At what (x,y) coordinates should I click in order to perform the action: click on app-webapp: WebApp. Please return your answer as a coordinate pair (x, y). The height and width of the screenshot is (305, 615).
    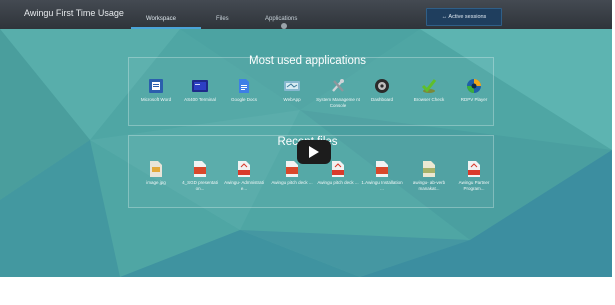
    Looking at the image, I should click on (292, 90).